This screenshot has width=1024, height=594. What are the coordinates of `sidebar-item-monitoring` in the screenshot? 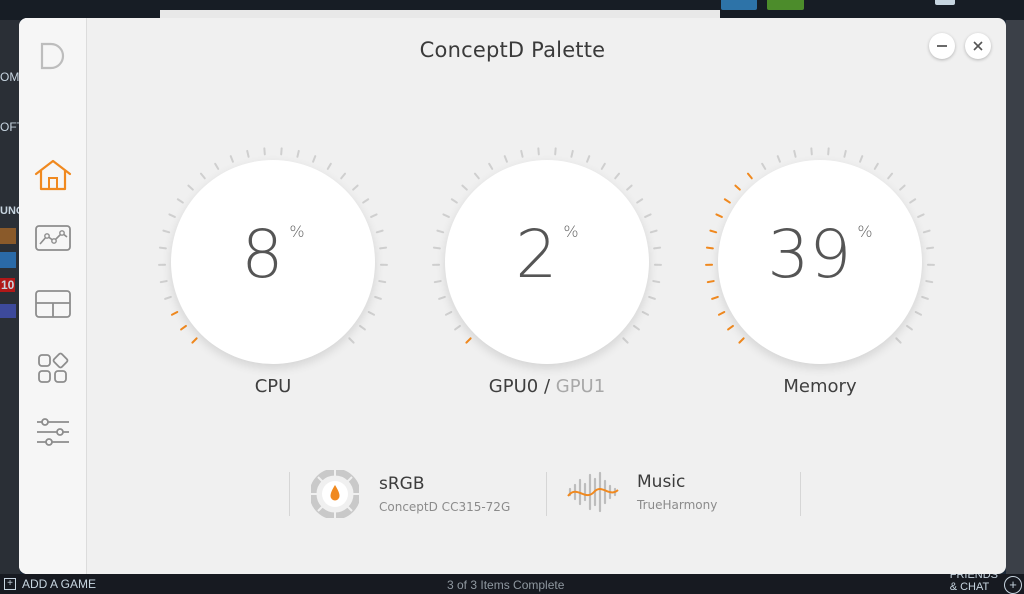 It's located at (53, 238).